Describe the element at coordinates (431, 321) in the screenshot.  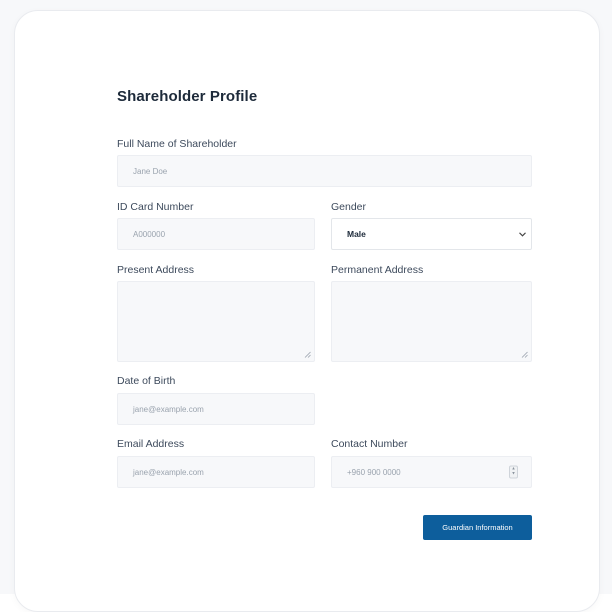
I see `permanent-address-textarea` at that location.